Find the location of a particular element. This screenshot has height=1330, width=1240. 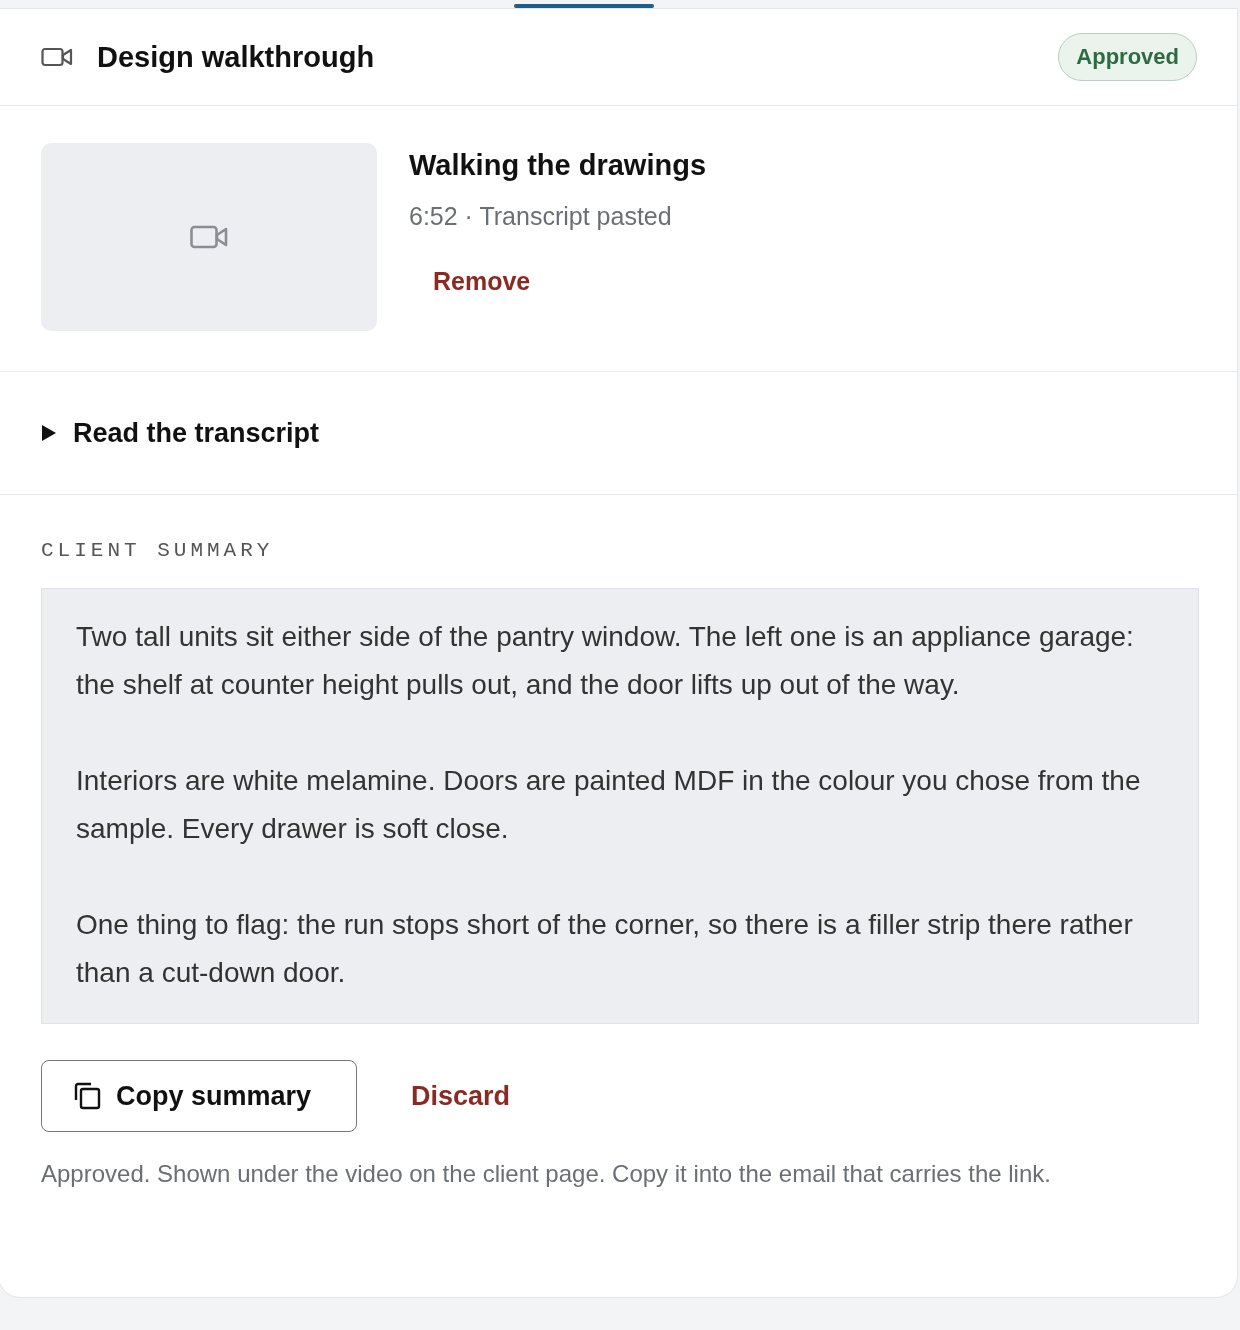

remove-button: Remove is located at coordinates (482, 281).